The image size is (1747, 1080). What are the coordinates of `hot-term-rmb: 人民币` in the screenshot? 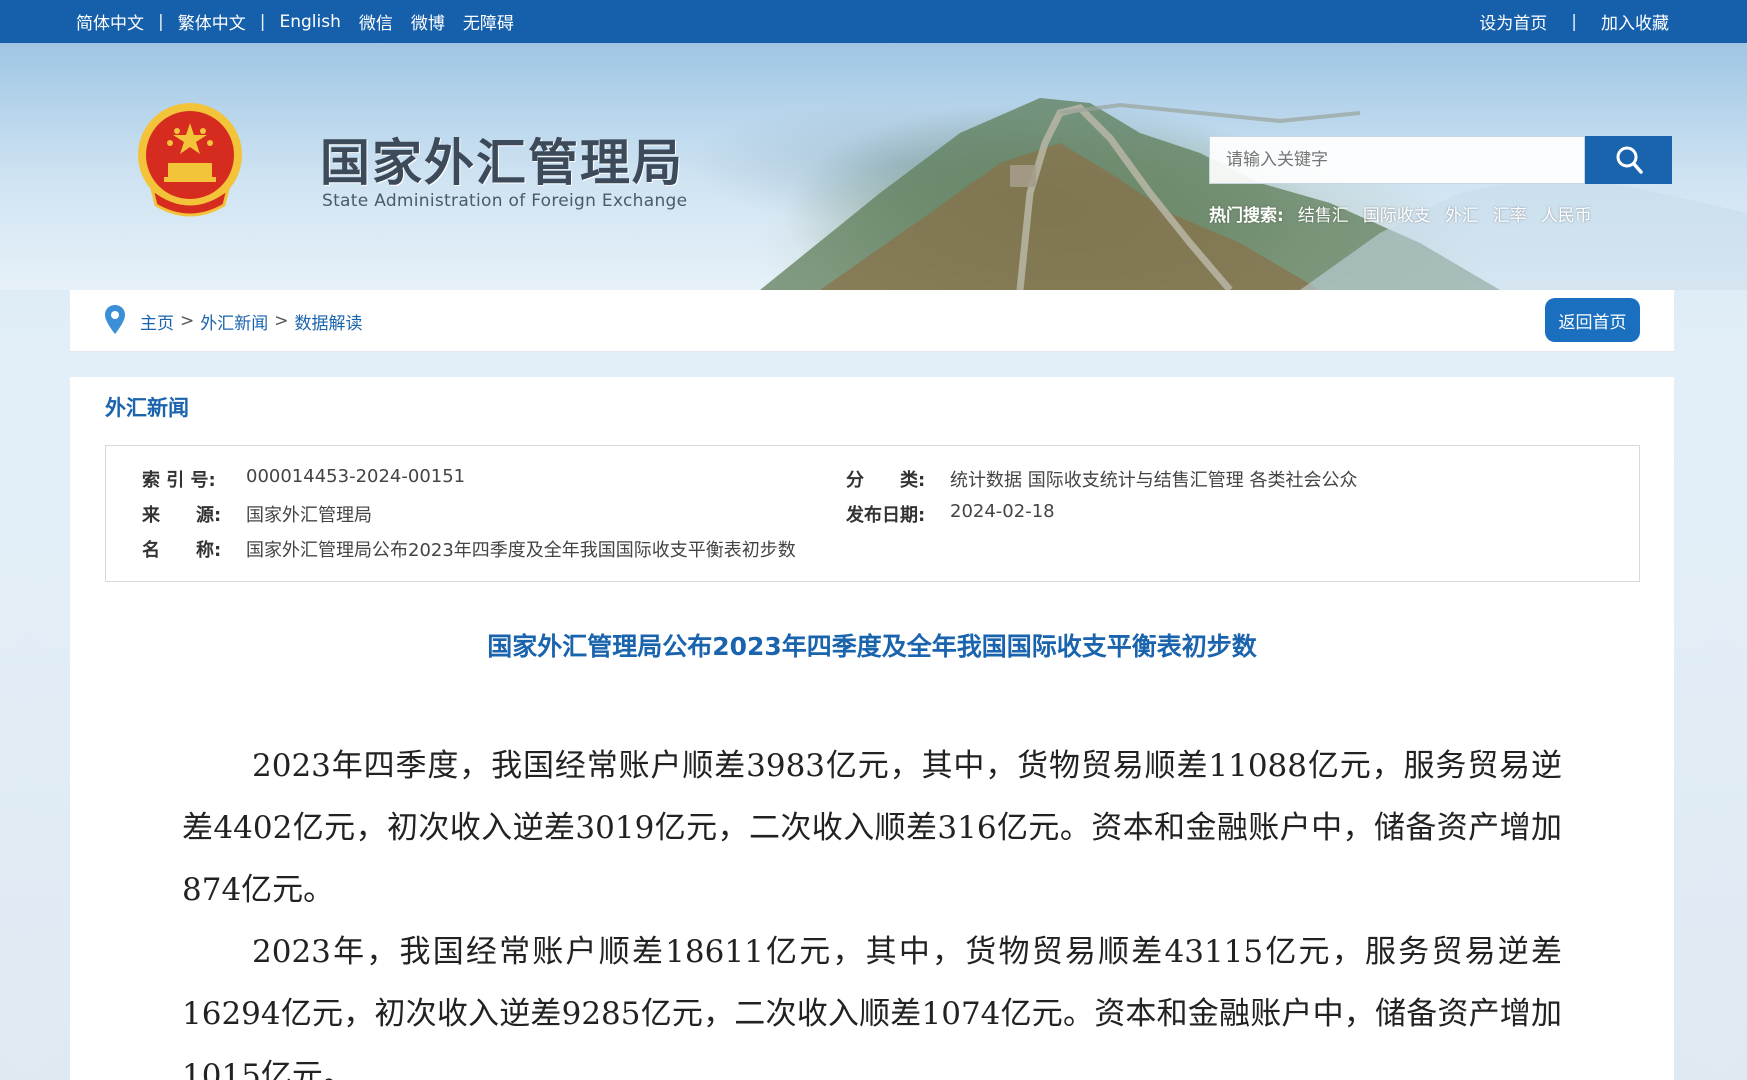 It's located at (1566, 213).